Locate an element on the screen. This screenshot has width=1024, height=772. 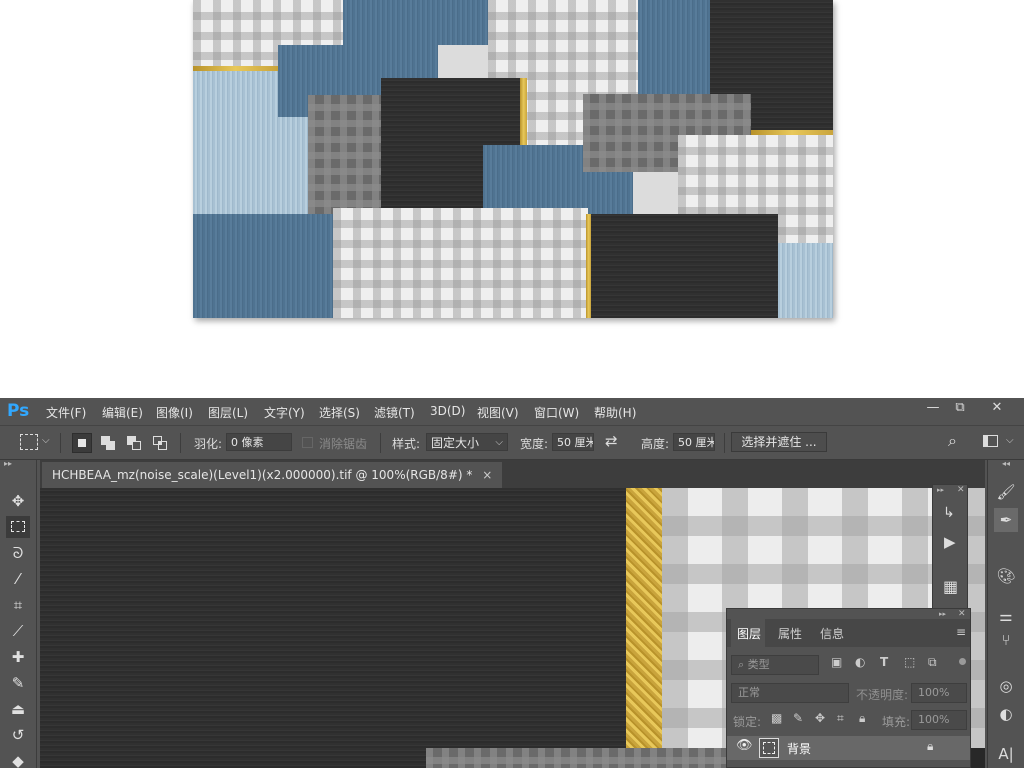
new-selection-icon is located at coordinates (82, 443).